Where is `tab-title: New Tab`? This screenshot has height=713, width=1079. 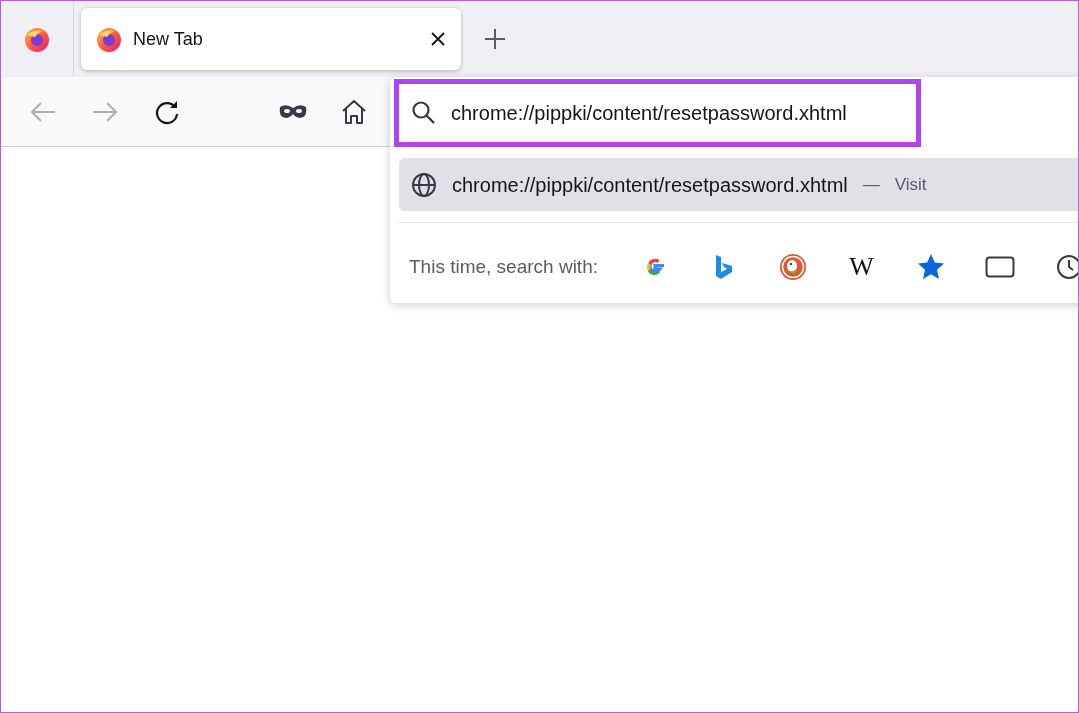 tab-title: New Tab is located at coordinates (168, 39).